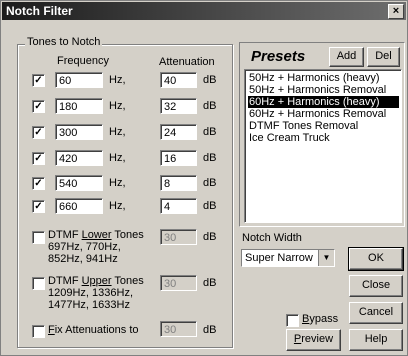  Describe the element at coordinates (317, 339) in the screenshot. I see `preview-label-post: review` at that location.